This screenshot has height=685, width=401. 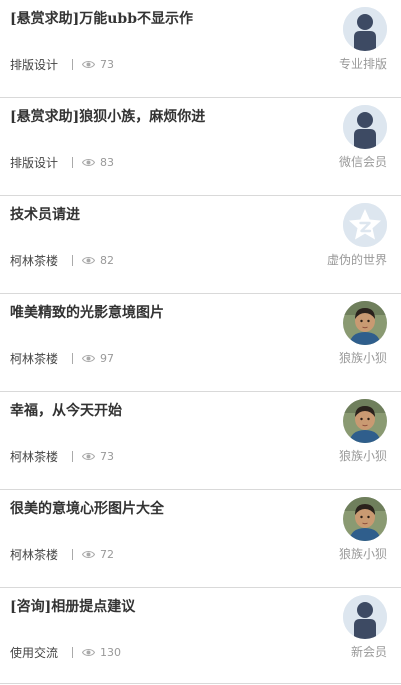 What do you see at coordinates (62, 554) in the screenshot?
I see `post-meta: 柯林茶楼 72` at bounding box center [62, 554].